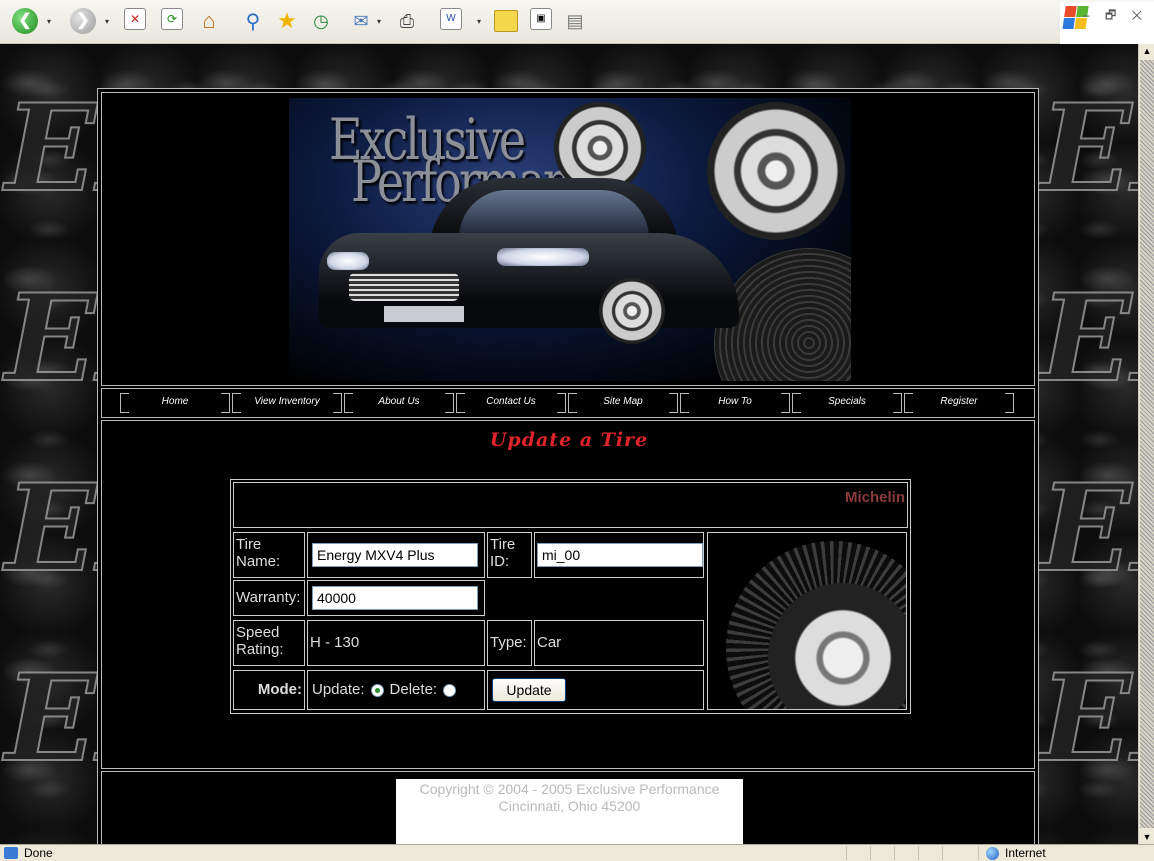 The image size is (1154, 861). What do you see at coordinates (623, 401) in the screenshot?
I see `nav-site-map: Site Map` at bounding box center [623, 401].